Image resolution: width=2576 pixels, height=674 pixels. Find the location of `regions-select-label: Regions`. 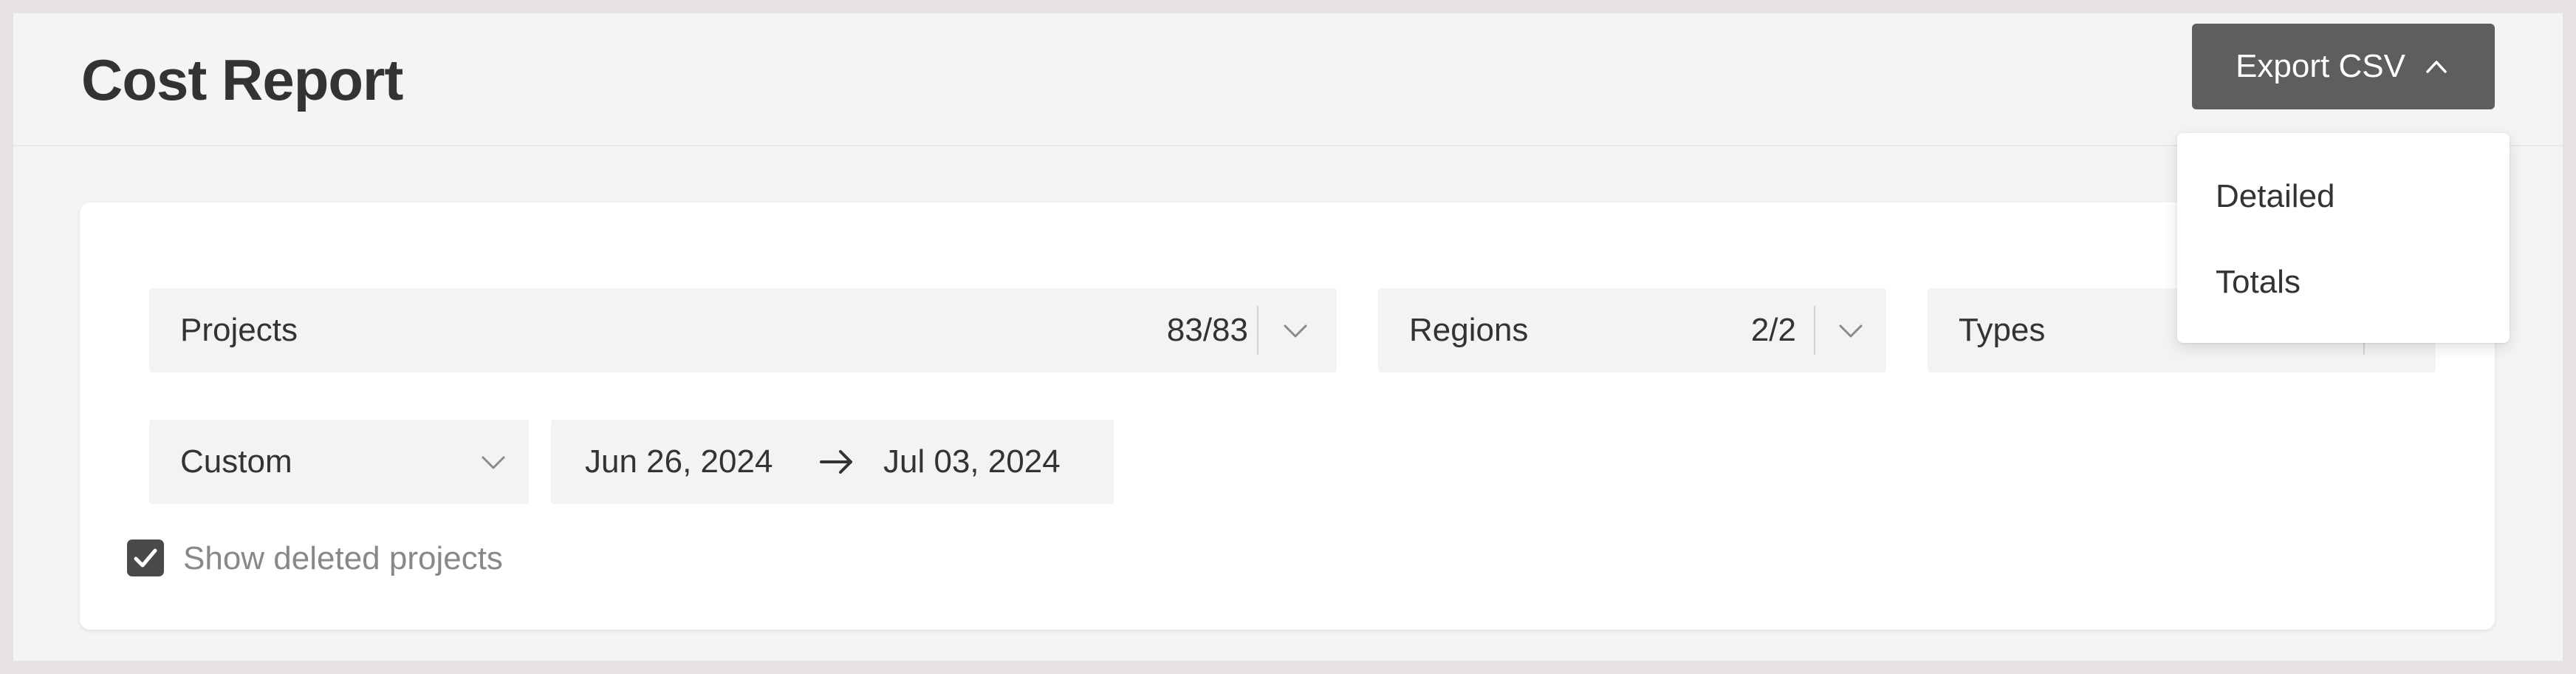

regions-select-label: Regions is located at coordinates (1469, 330).